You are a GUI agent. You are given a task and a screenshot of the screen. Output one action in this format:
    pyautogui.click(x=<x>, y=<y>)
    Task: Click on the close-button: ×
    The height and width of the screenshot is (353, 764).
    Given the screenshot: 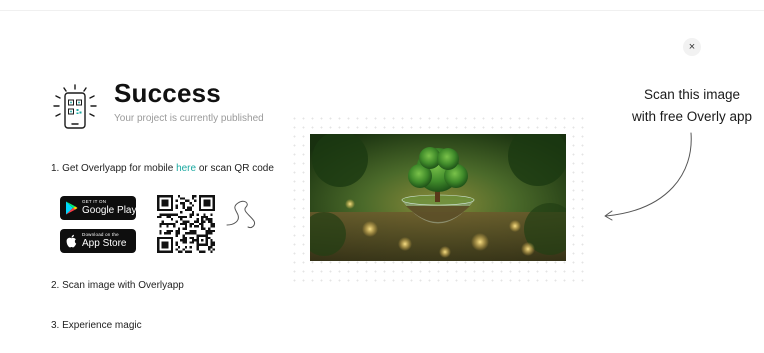 What is the action you would take?
    pyautogui.click(x=692, y=47)
    